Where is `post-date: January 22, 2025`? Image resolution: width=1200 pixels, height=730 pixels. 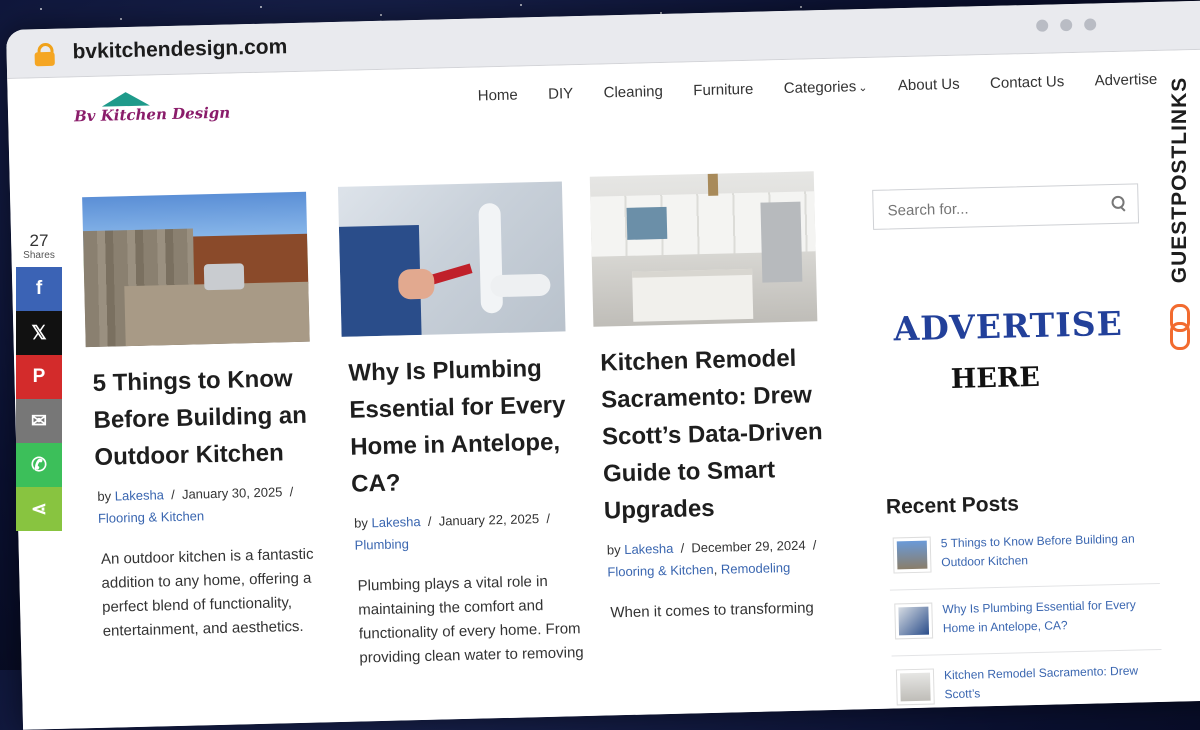 post-date: January 22, 2025 is located at coordinates (489, 520).